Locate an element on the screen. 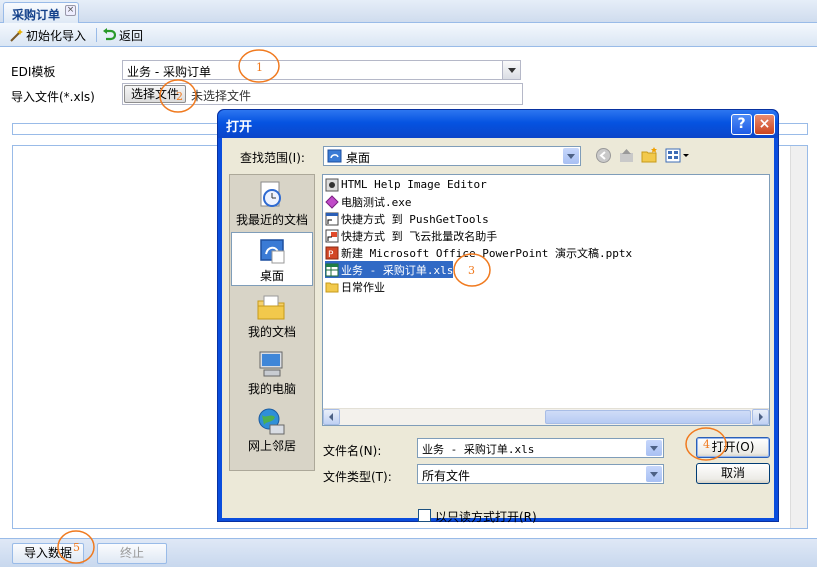  places-bar: 我最近的文档 桌面 我的文档 我的电脑 网上邻居 is located at coordinates (272, 322).